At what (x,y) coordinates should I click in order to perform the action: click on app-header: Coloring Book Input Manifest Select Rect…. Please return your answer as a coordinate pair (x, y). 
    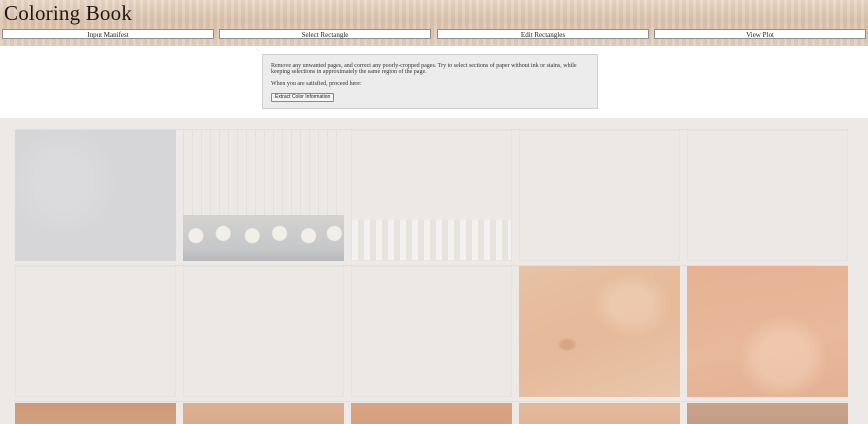
    Looking at the image, I should click on (434, 23).